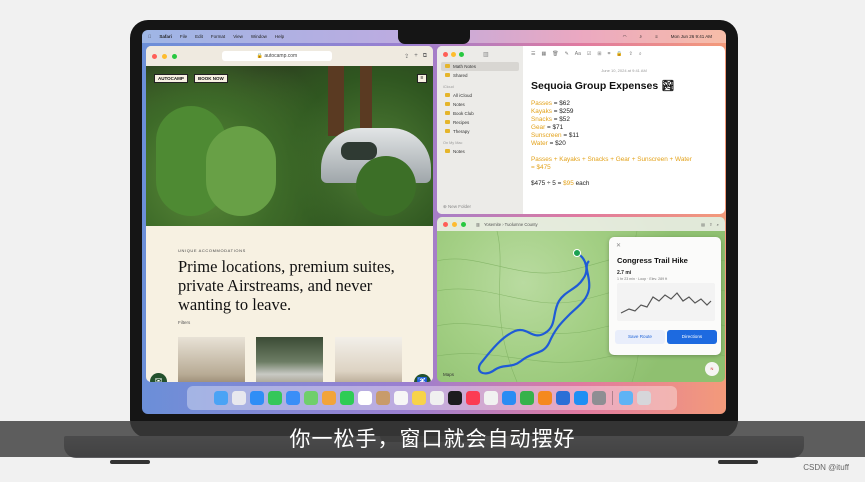  What do you see at coordinates (543, 54) in the screenshot?
I see `gallery-view-icon: ▦` at bounding box center [543, 54].